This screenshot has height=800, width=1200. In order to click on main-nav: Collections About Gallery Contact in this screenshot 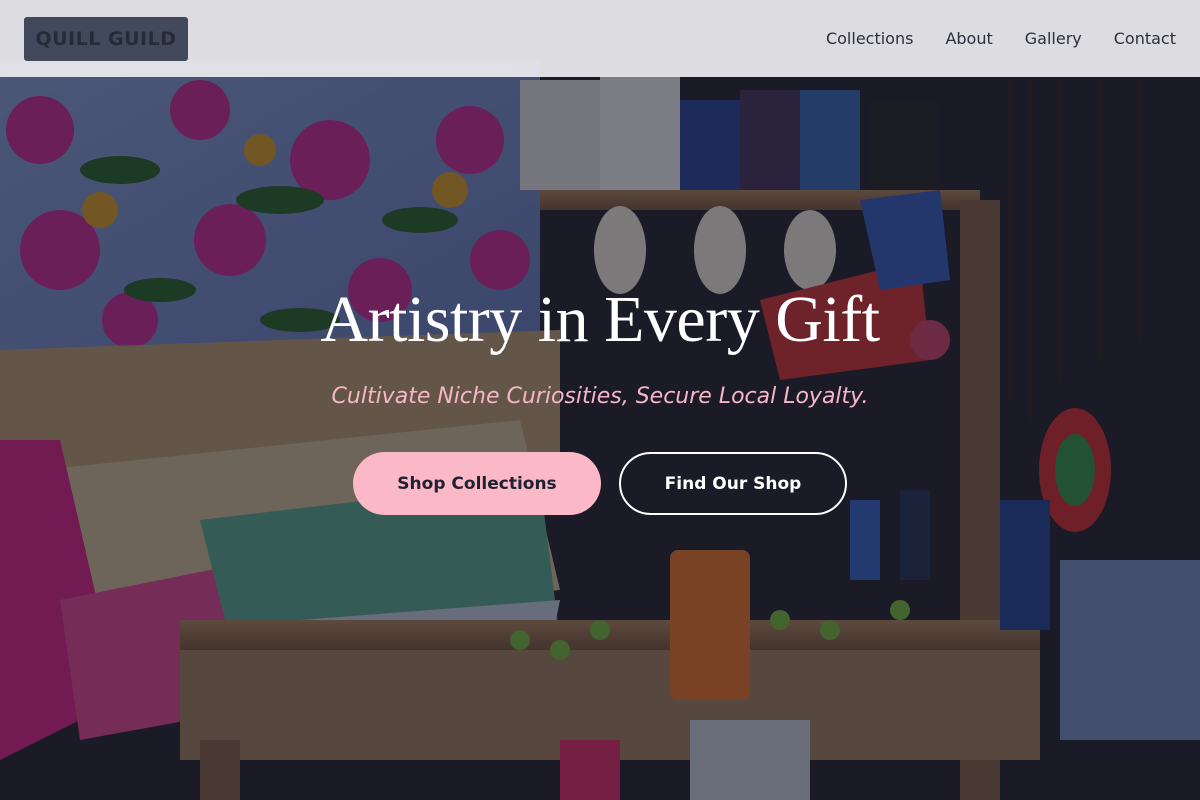, I will do `click(1001, 38)`.